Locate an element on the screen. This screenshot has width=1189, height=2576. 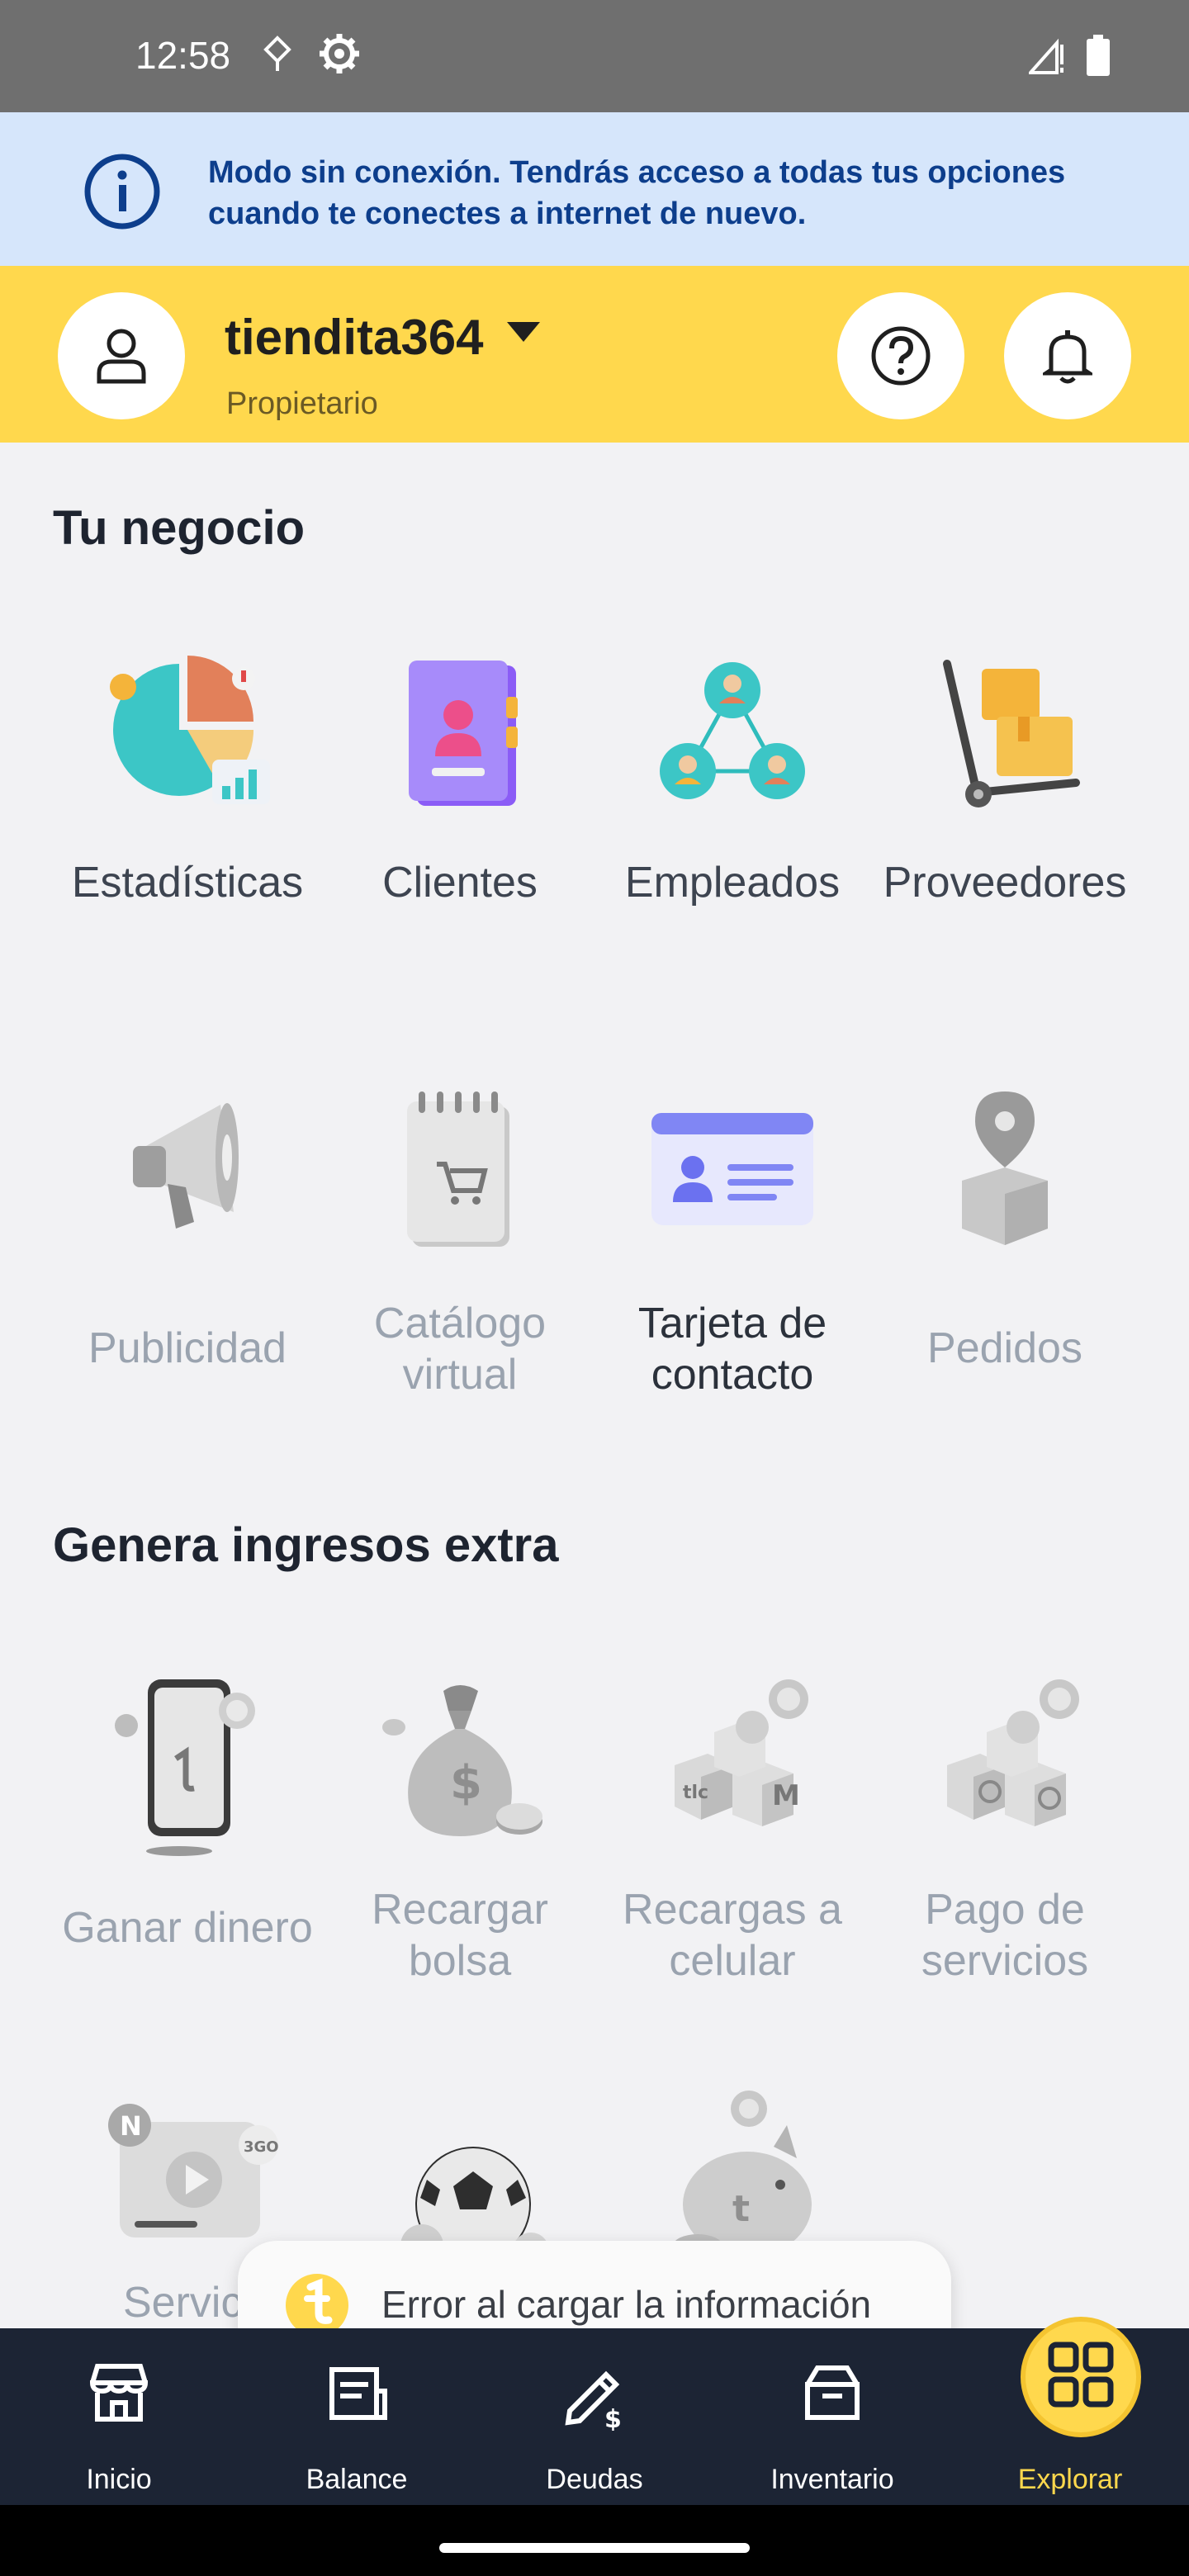
tile-tarjeta: Tarjeta de contacto is located at coordinates (732, 1244).